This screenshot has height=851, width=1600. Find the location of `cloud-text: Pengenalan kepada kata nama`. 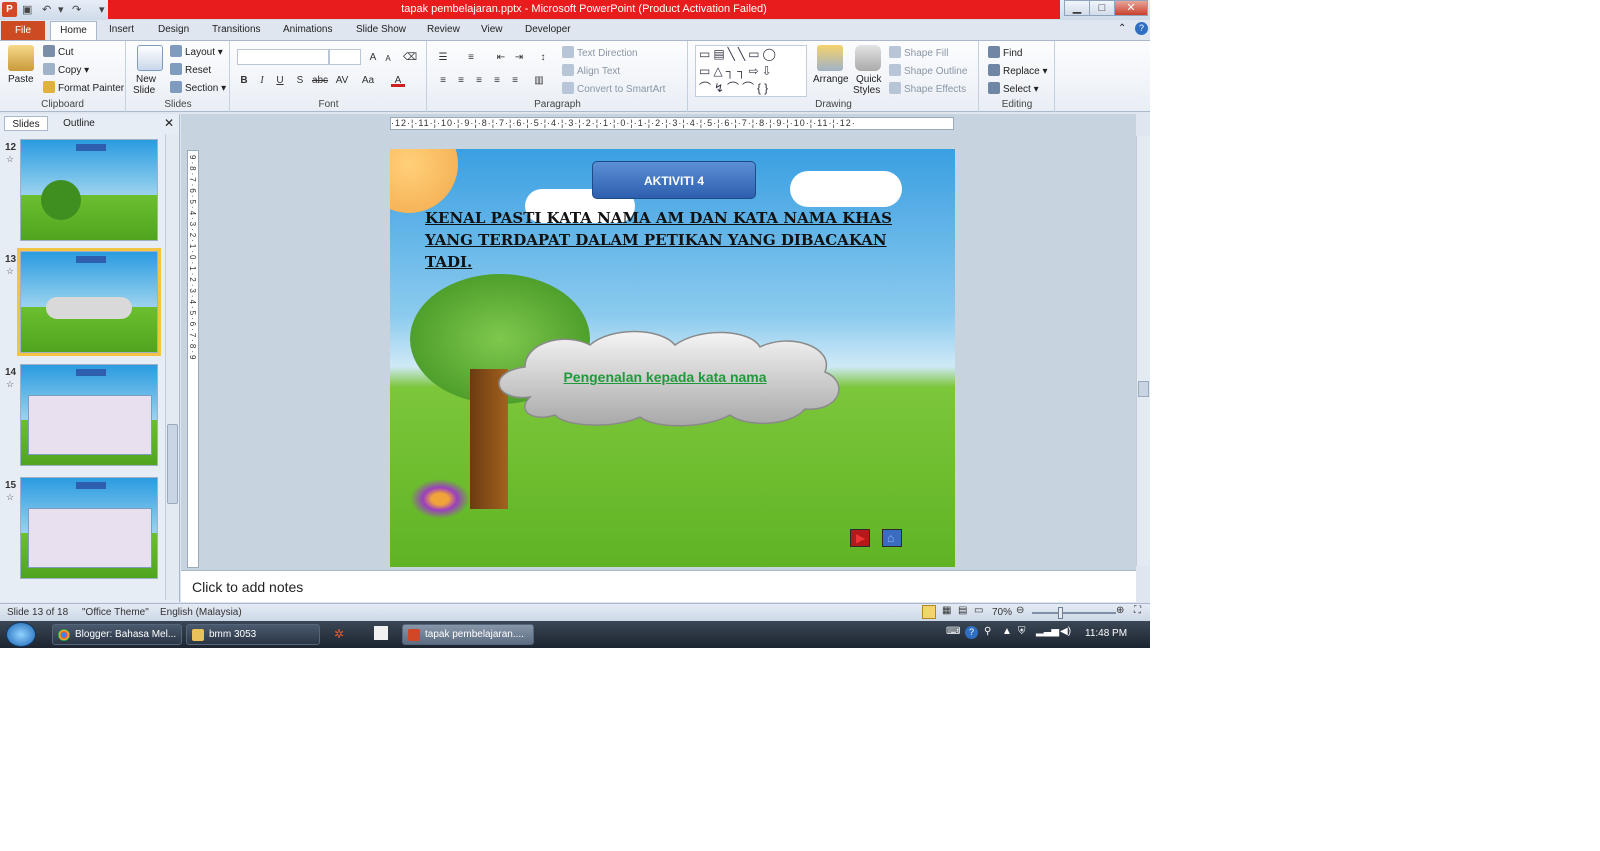

cloud-text: Pengenalan kepada kata nama is located at coordinates (665, 377).